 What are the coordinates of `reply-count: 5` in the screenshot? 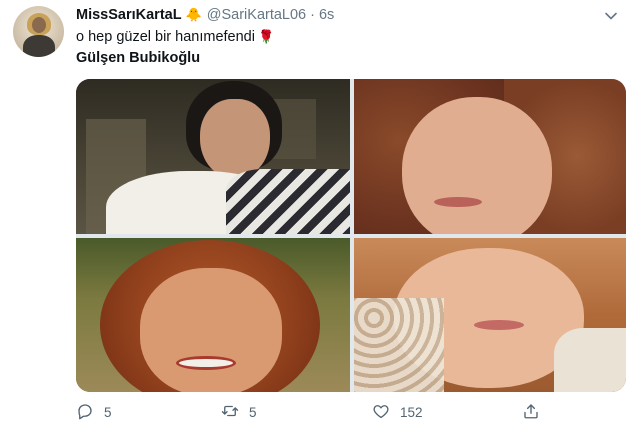 It's located at (108, 412).